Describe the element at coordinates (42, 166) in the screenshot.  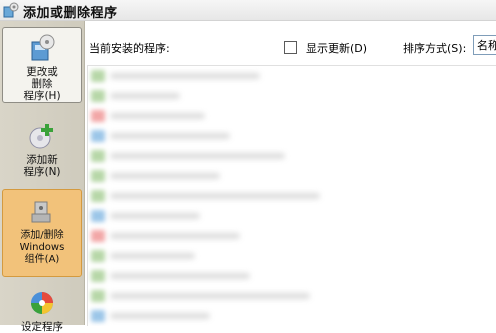
I see `add-new-programs-label: 添加新 程序(N)` at that location.